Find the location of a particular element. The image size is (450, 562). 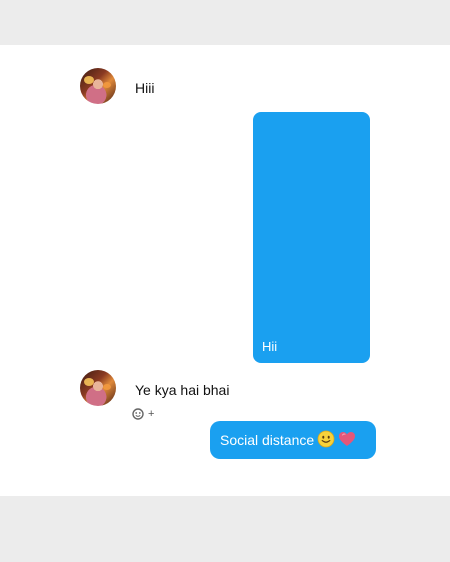

media-caption: Hii is located at coordinates (270, 346).